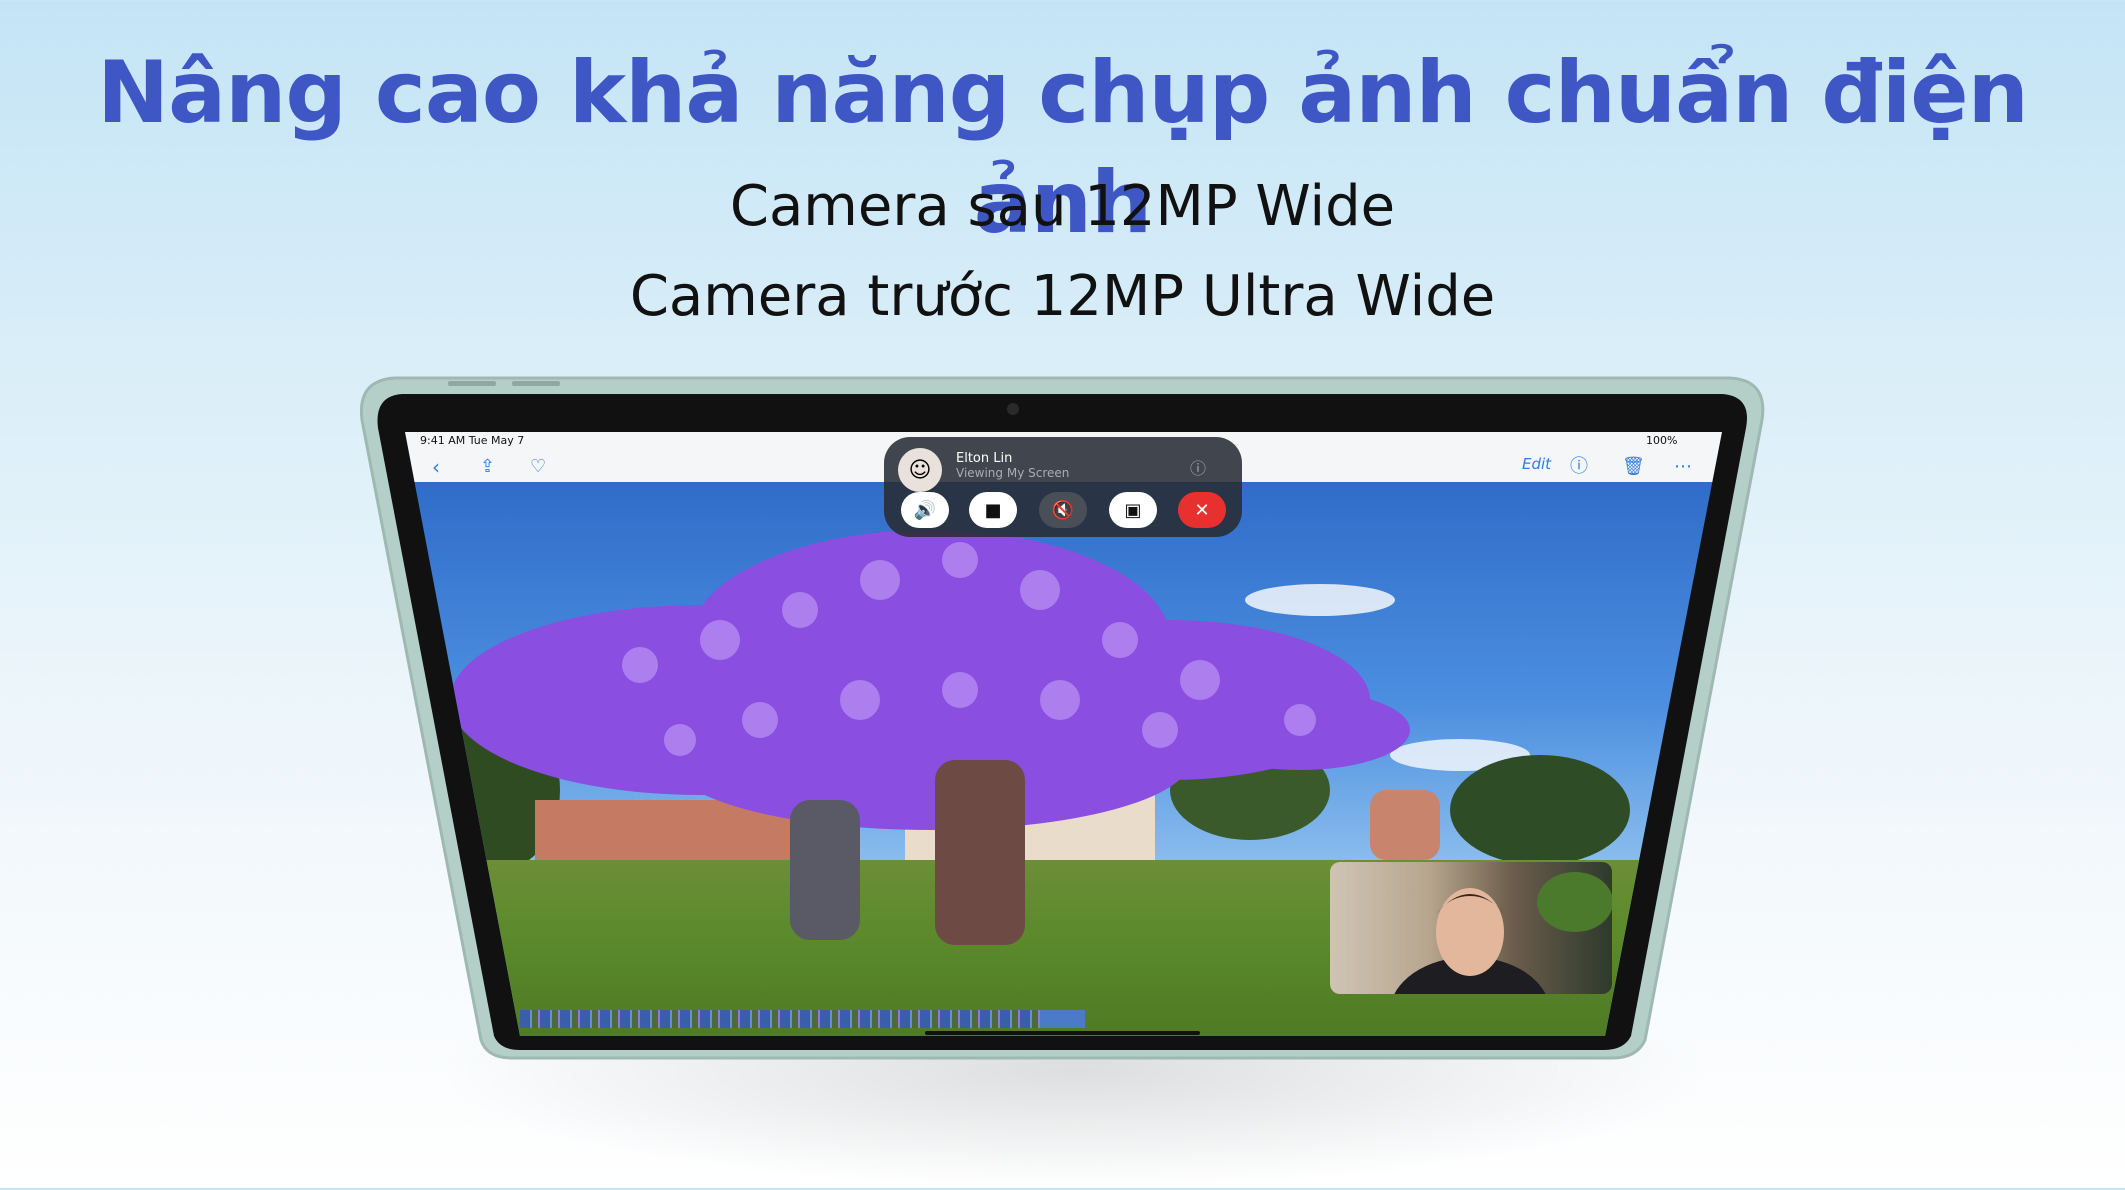 The width and height of the screenshot is (2125, 1190). Describe the element at coordinates (1662, 440) in the screenshot. I see `status-battery: 100%` at that location.